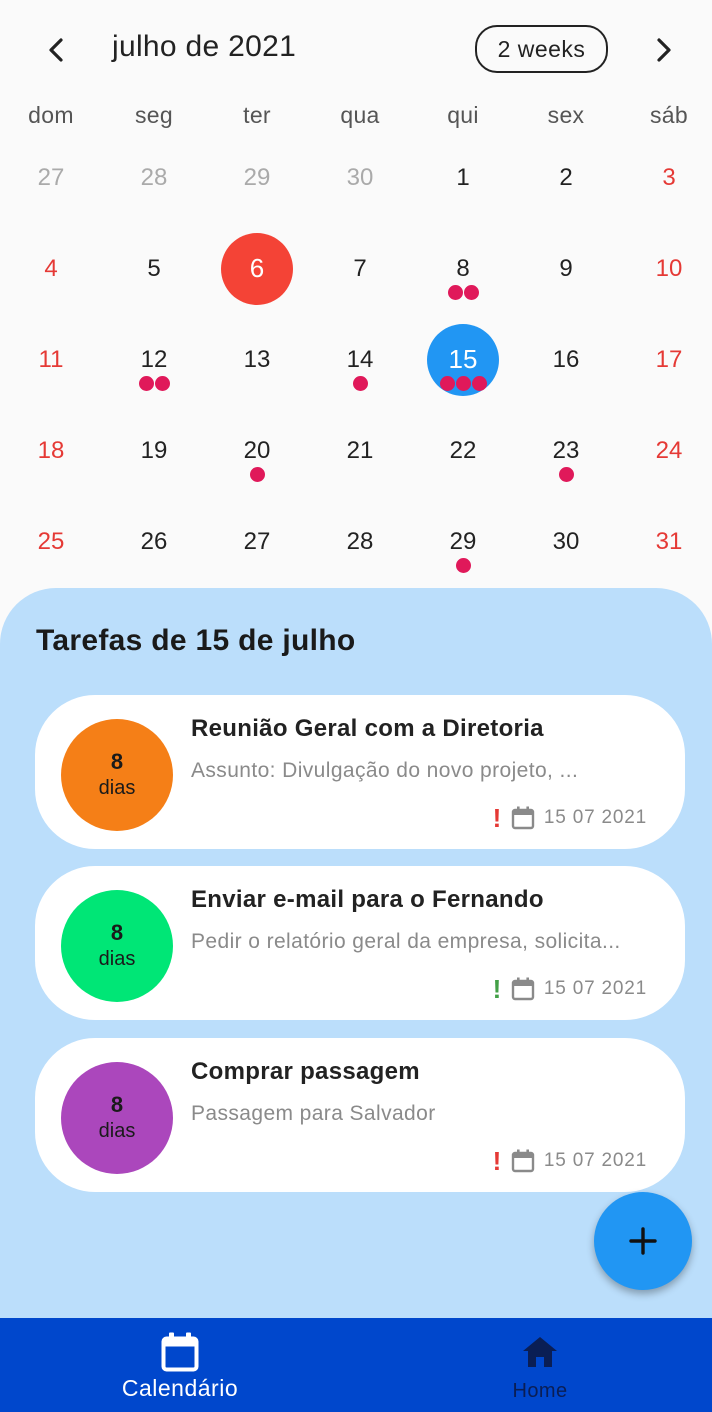 This screenshot has height=1412, width=712. Describe the element at coordinates (541, 49) in the screenshot. I see `calendar-format-button: 2 weeks` at that location.